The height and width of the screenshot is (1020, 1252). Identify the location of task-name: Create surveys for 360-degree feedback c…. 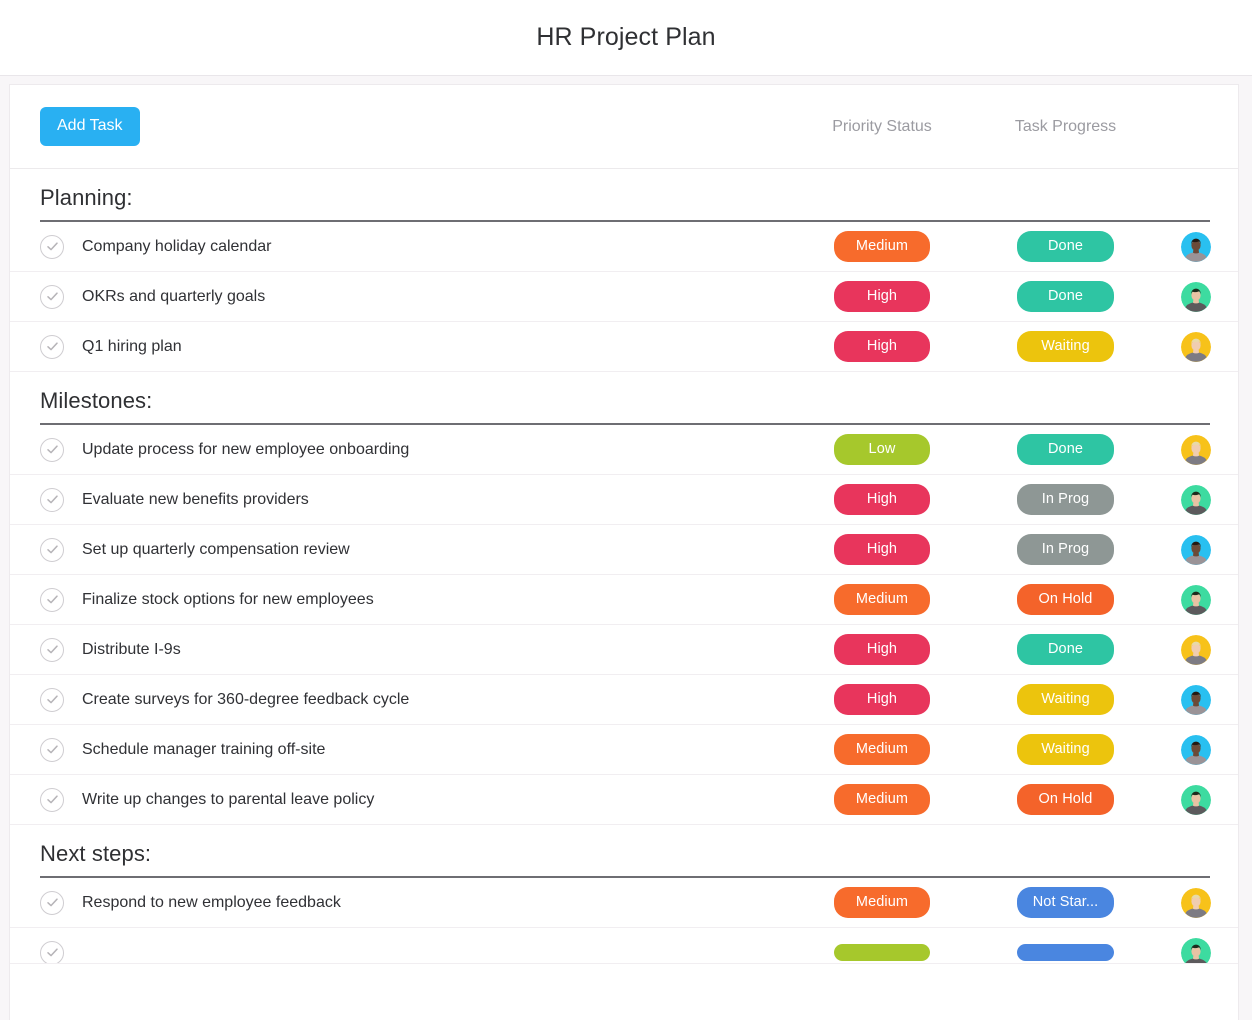
(246, 699).